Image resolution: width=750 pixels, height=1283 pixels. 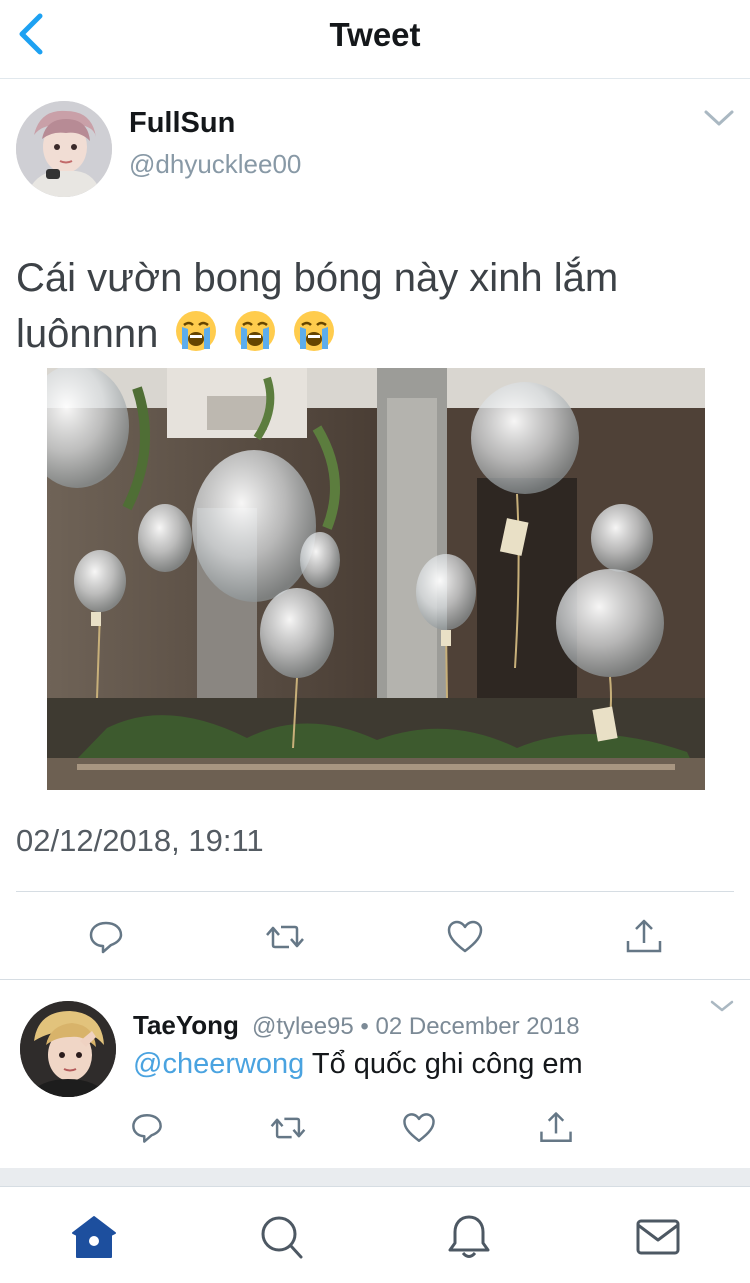 What do you see at coordinates (447, 1064) in the screenshot?
I see `reply-body: Tổ quốc ghi công em` at bounding box center [447, 1064].